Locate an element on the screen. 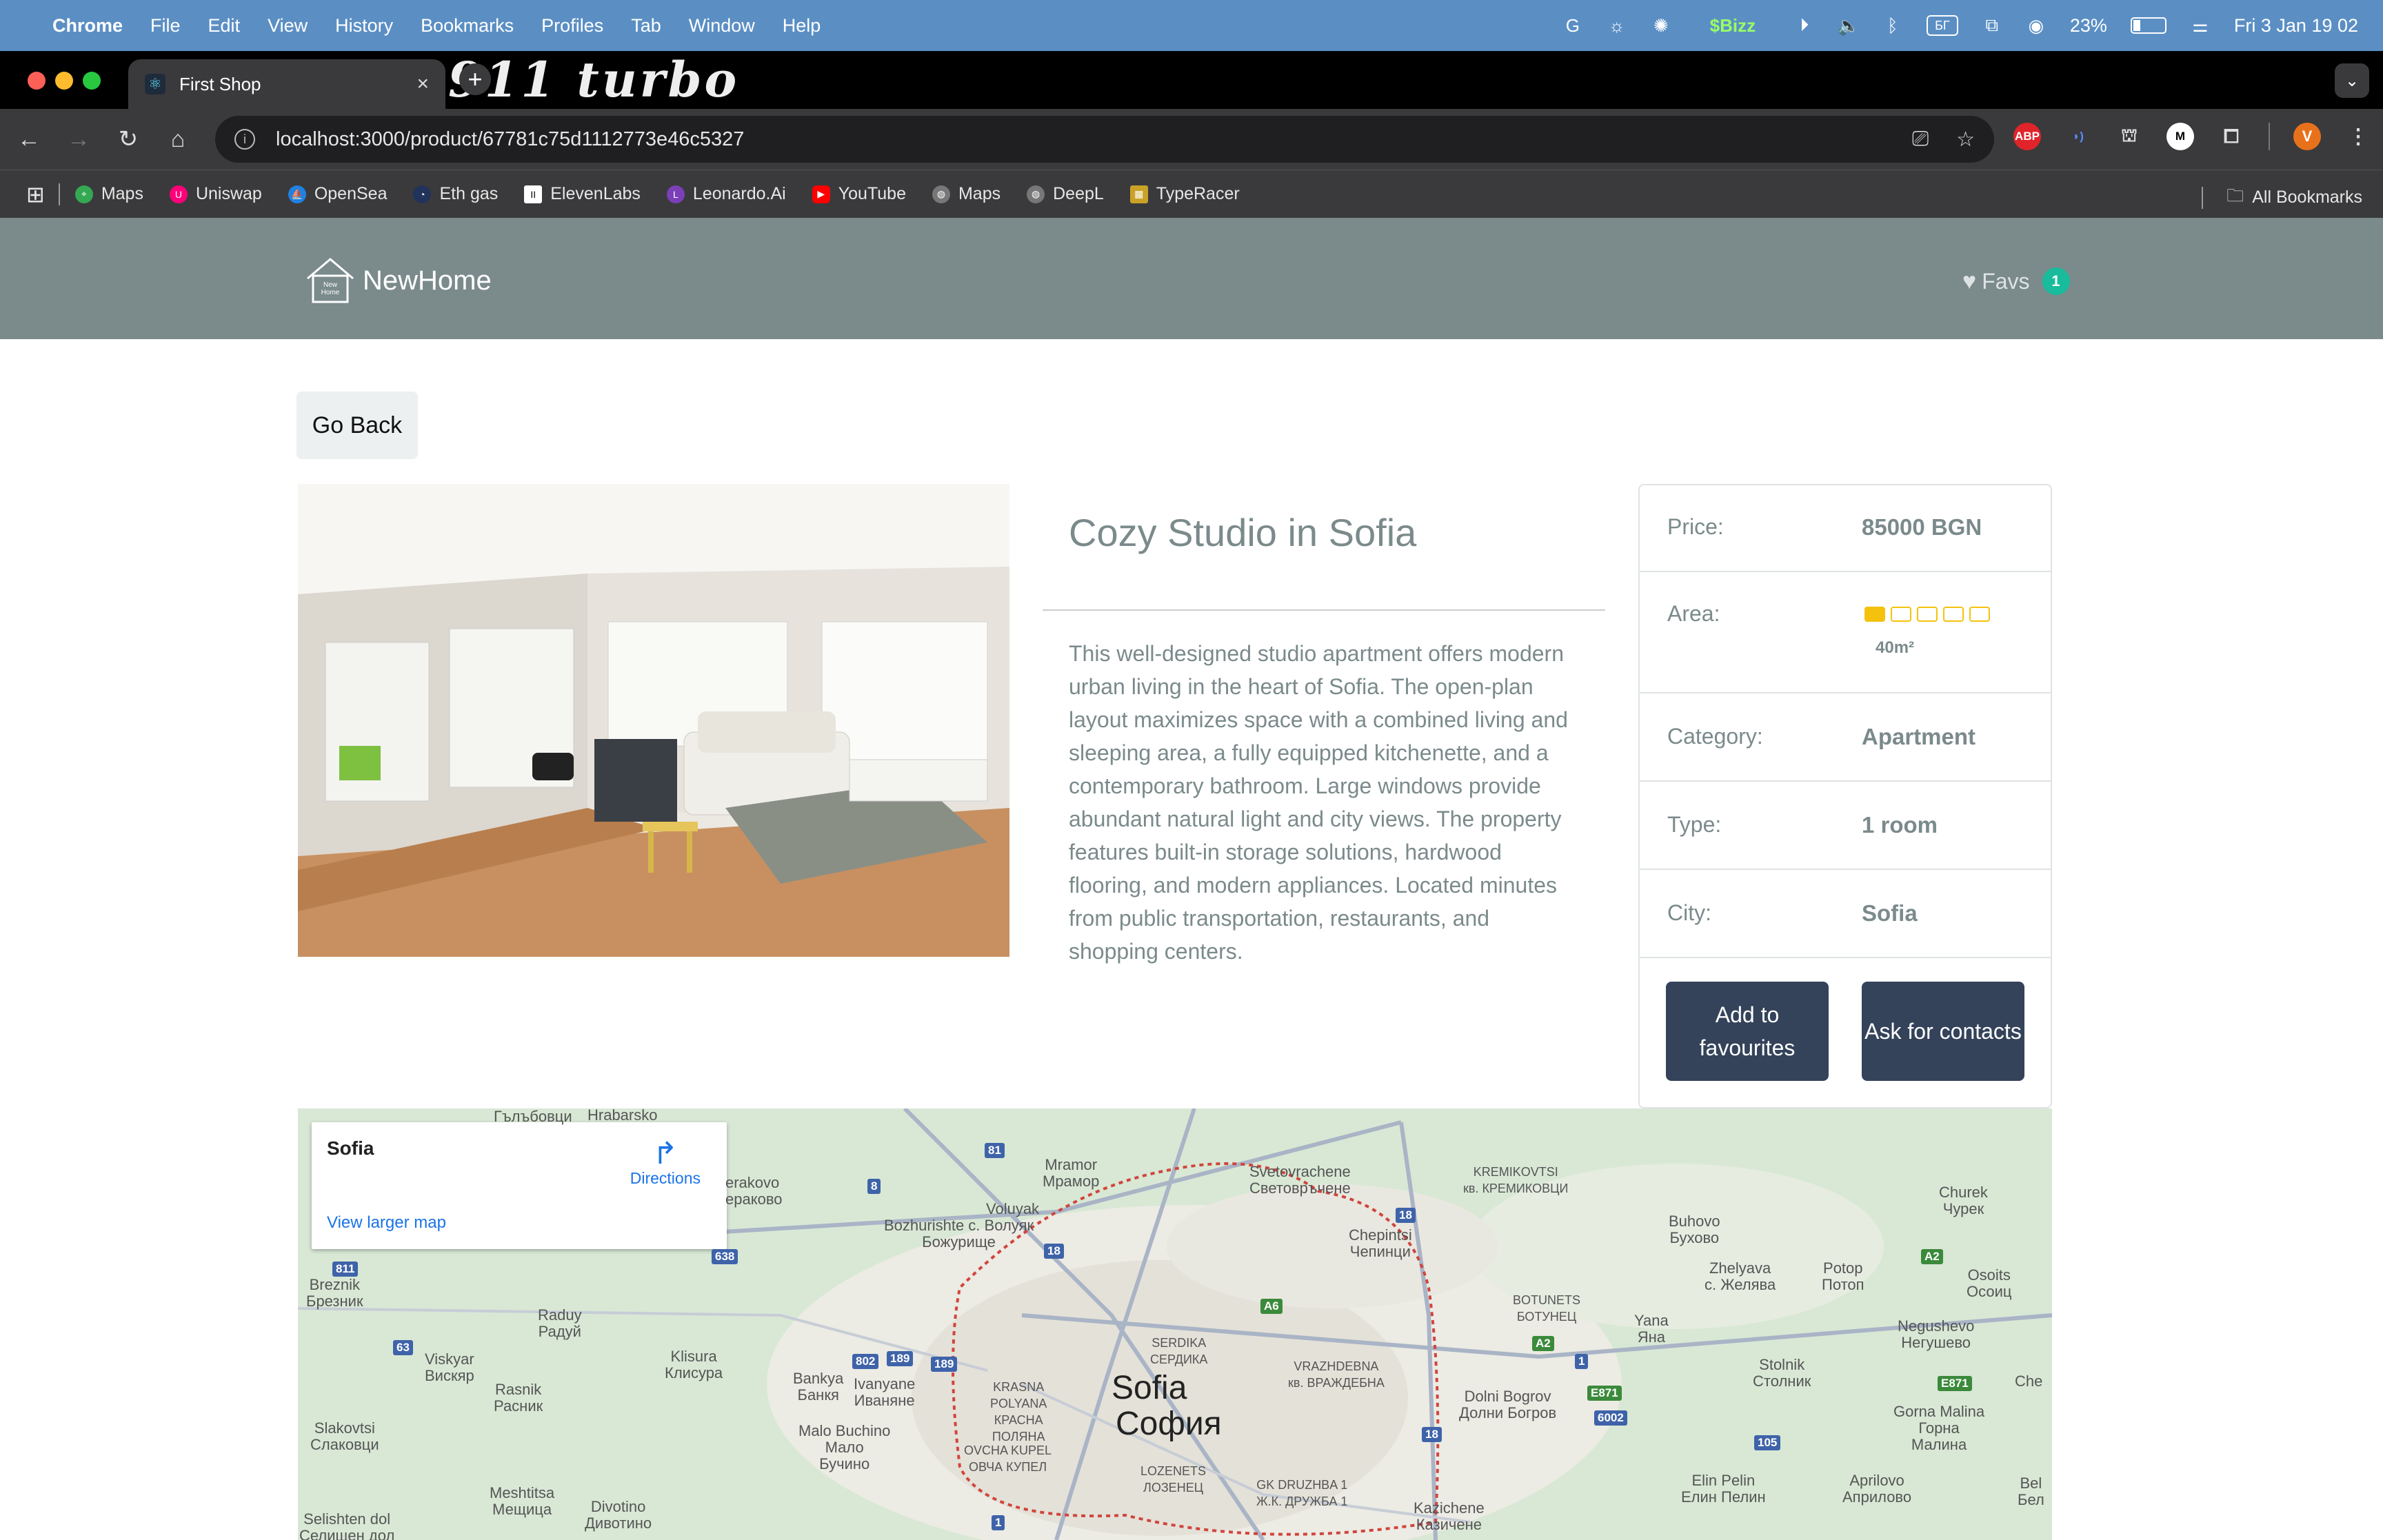 This screenshot has height=1540, width=2383. menu-app-name: Chrome is located at coordinates (87, 26).